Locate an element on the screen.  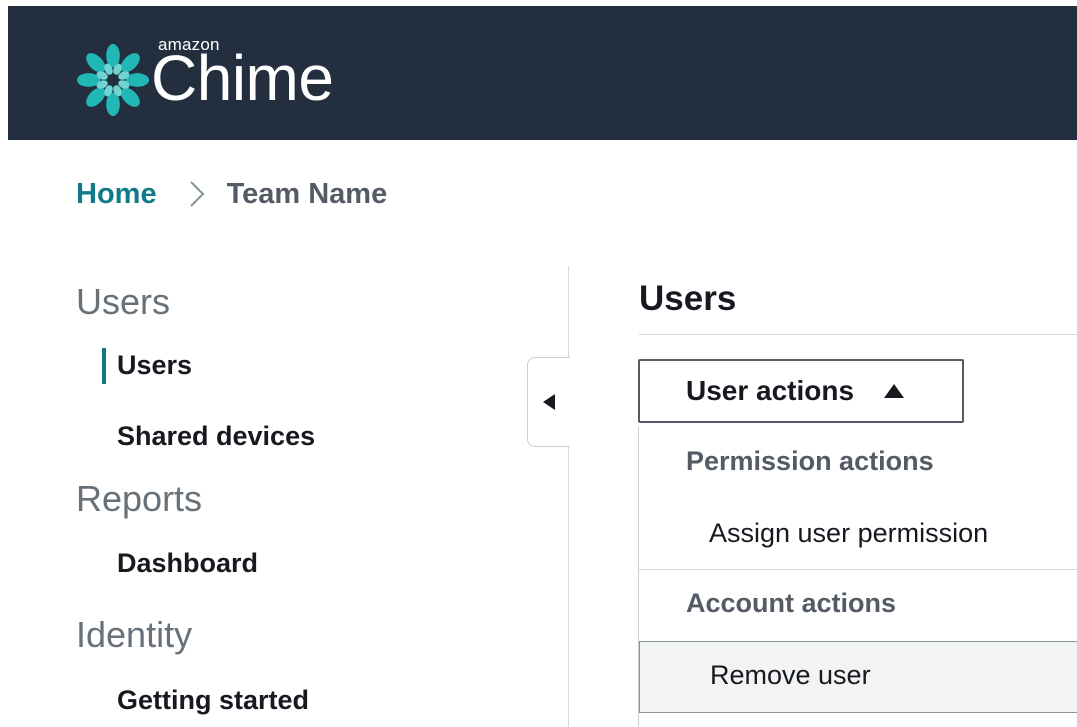
user-actions-label: User actions is located at coordinates (770, 390).